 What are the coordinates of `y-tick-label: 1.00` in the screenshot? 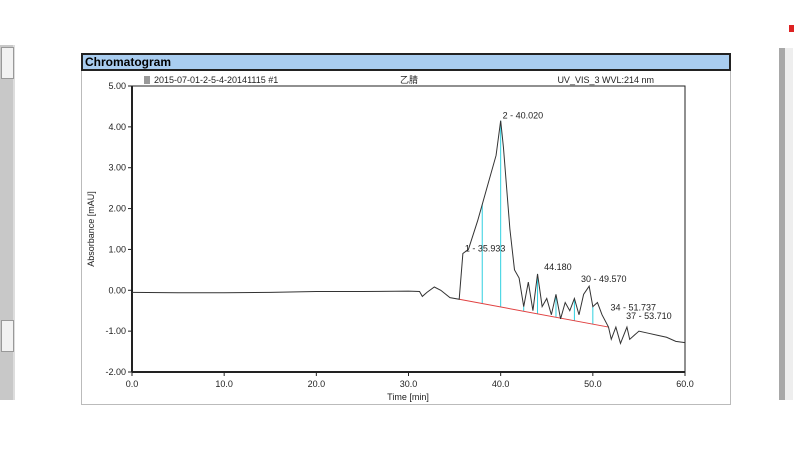 It's located at (117, 249).